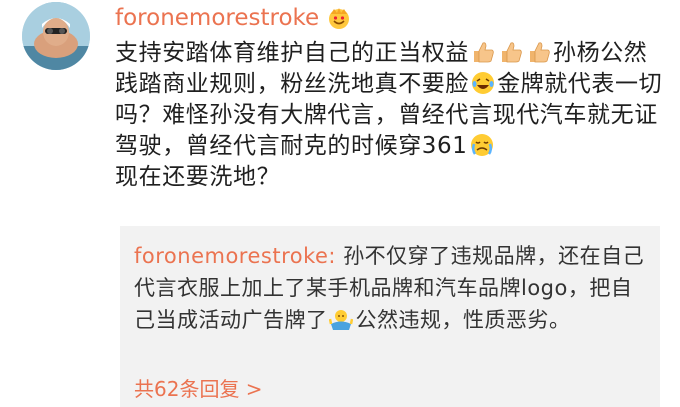  Describe the element at coordinates (292, 53) in the screenshot. I see `comment-text-part: 支持安踏体育维护自己的正当权益` at that location.